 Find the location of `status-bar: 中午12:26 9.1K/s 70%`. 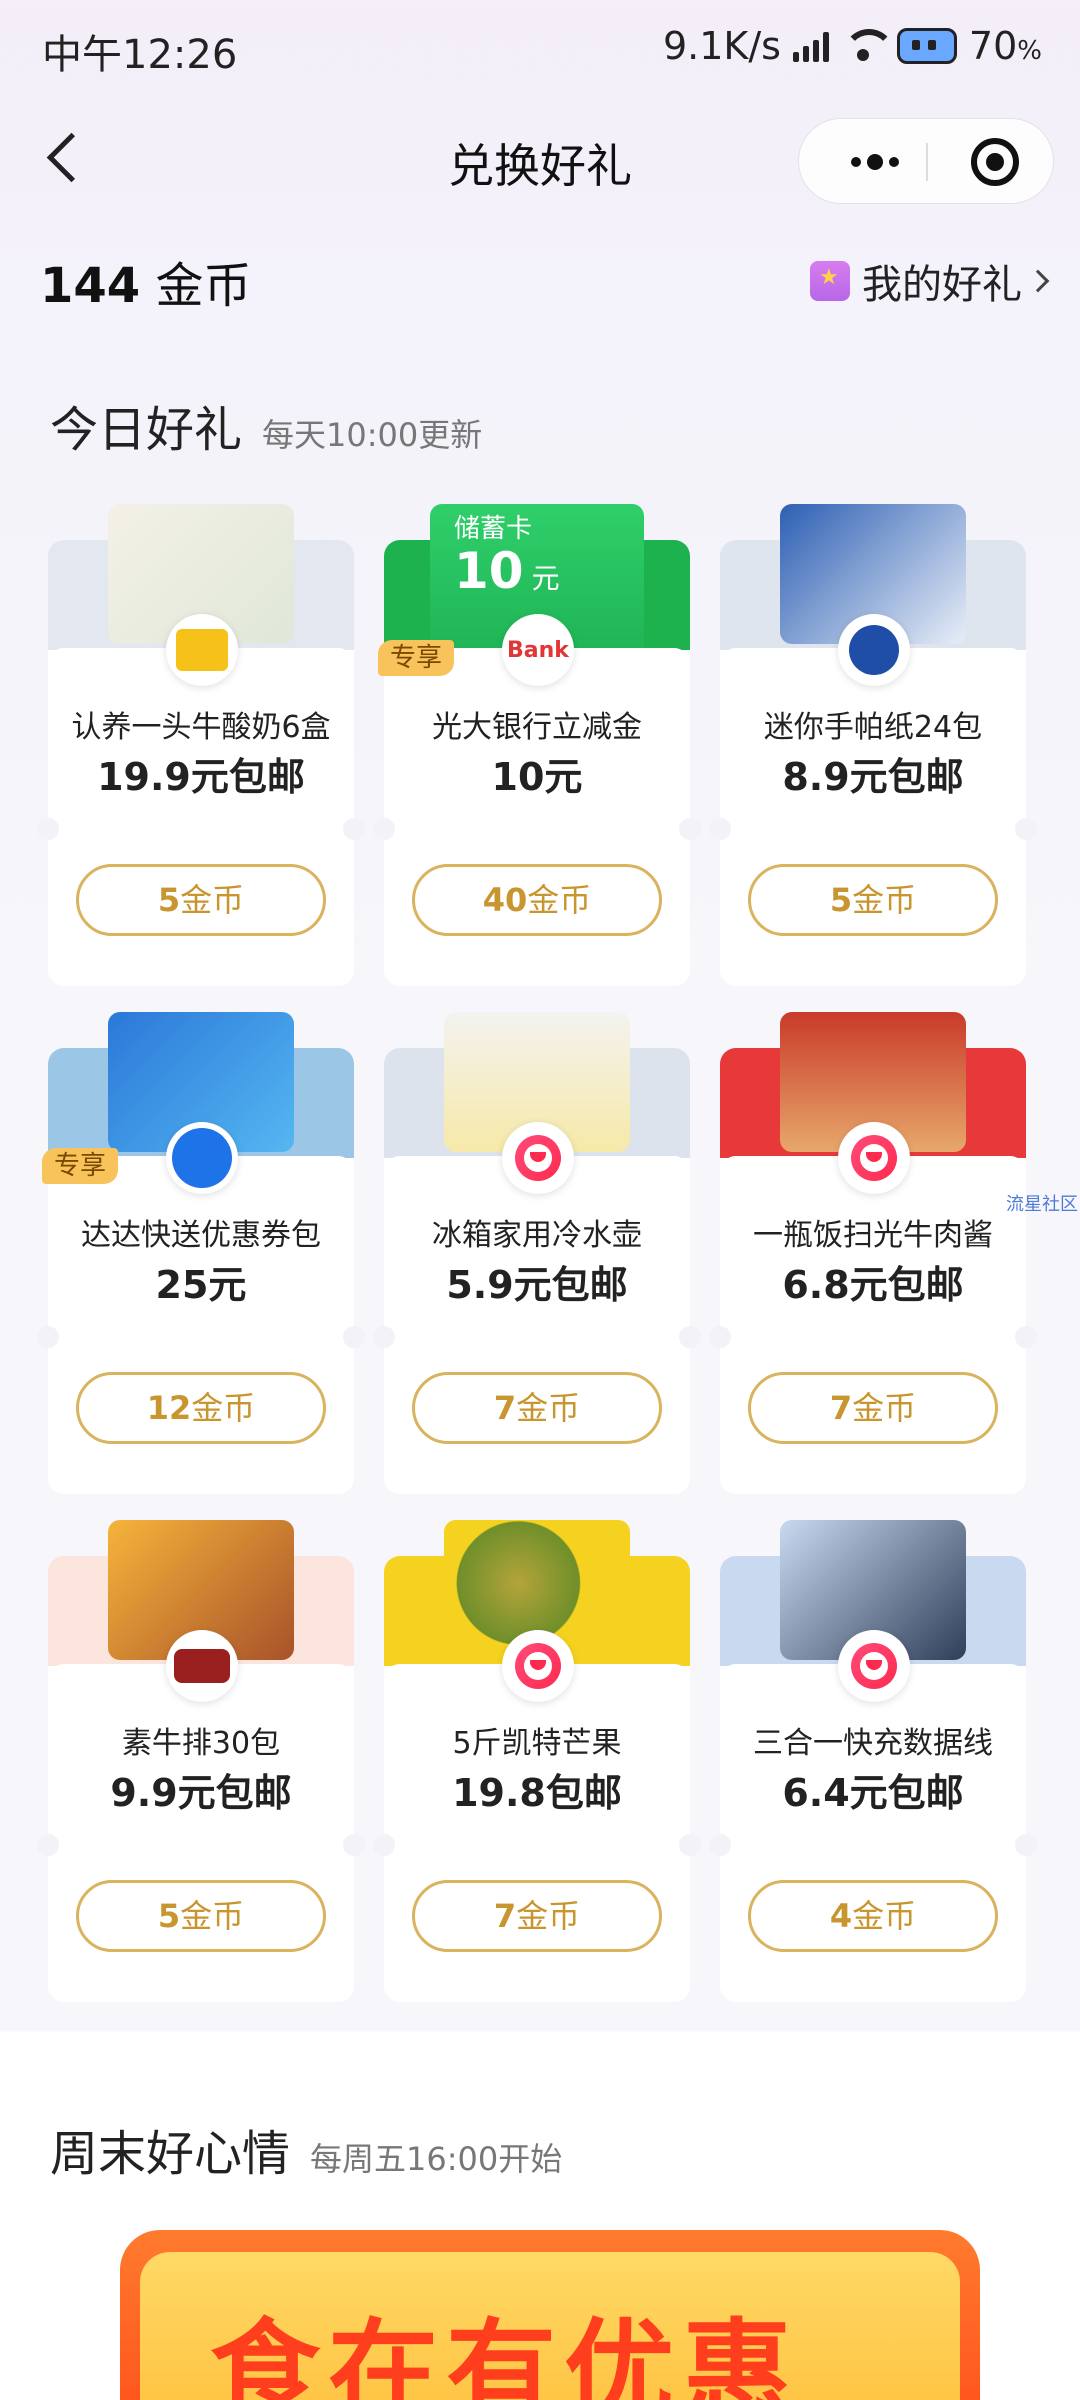

status-bar: 中午12:26 9.1K/s 70% is located at coordinates (540, 48).